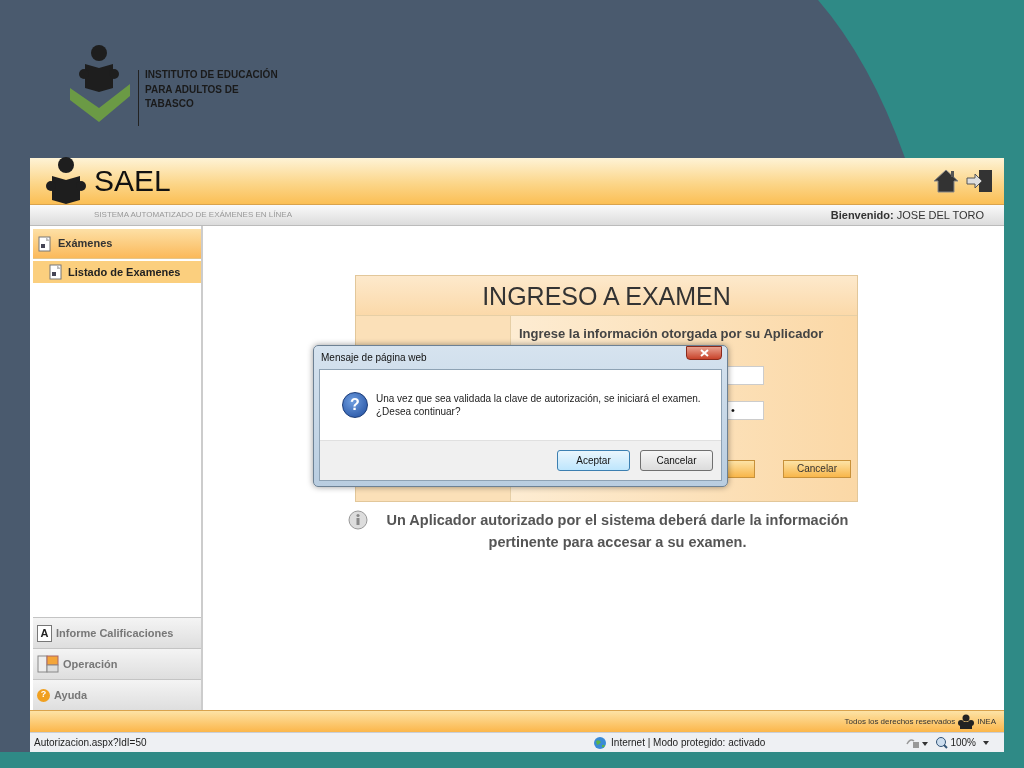 The width and height of the screenshot is (1024, 768). Describe the element at coordinates (907, 215) in the screenshot. I see `welcome-text: Bienvenido: JOSE DEL TORO` at that location.